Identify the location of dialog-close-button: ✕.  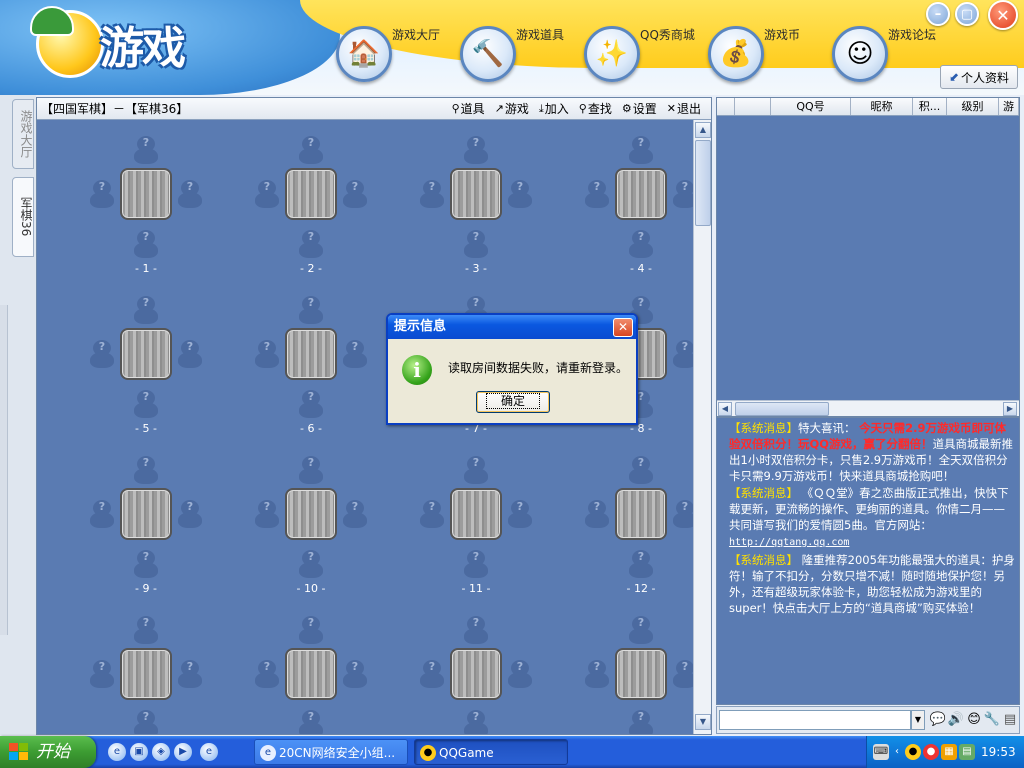
(623, 327).